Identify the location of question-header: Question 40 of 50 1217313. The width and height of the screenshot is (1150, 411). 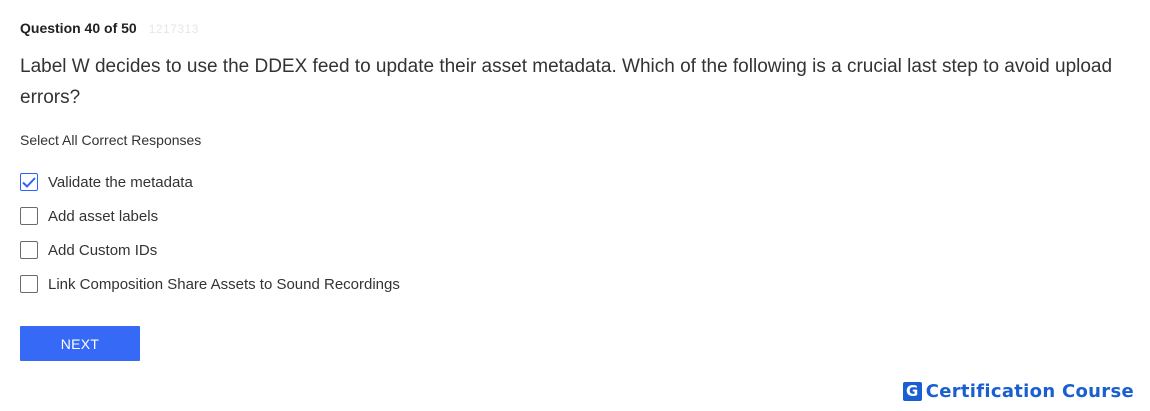
(109, 28).